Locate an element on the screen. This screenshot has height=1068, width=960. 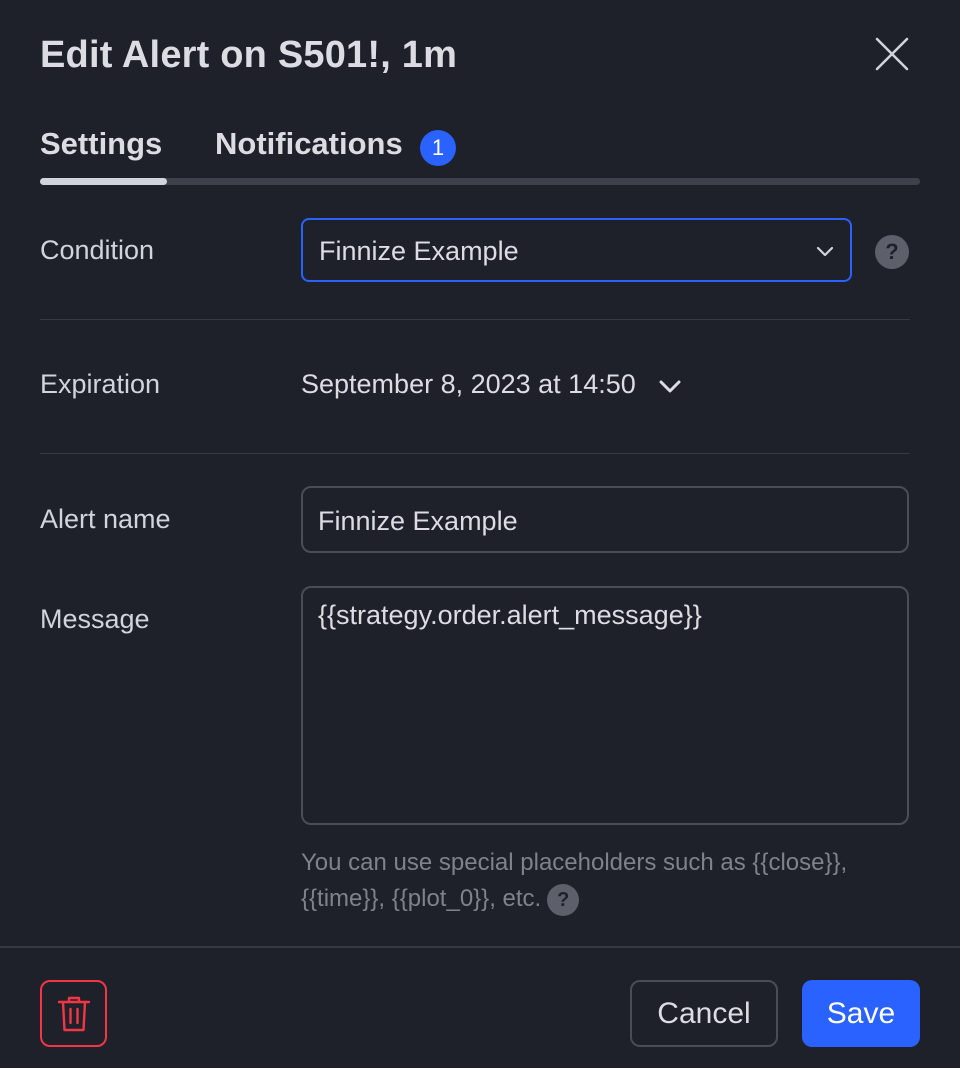
condition-select: Finnize Example is located at coordinates (576, 250).